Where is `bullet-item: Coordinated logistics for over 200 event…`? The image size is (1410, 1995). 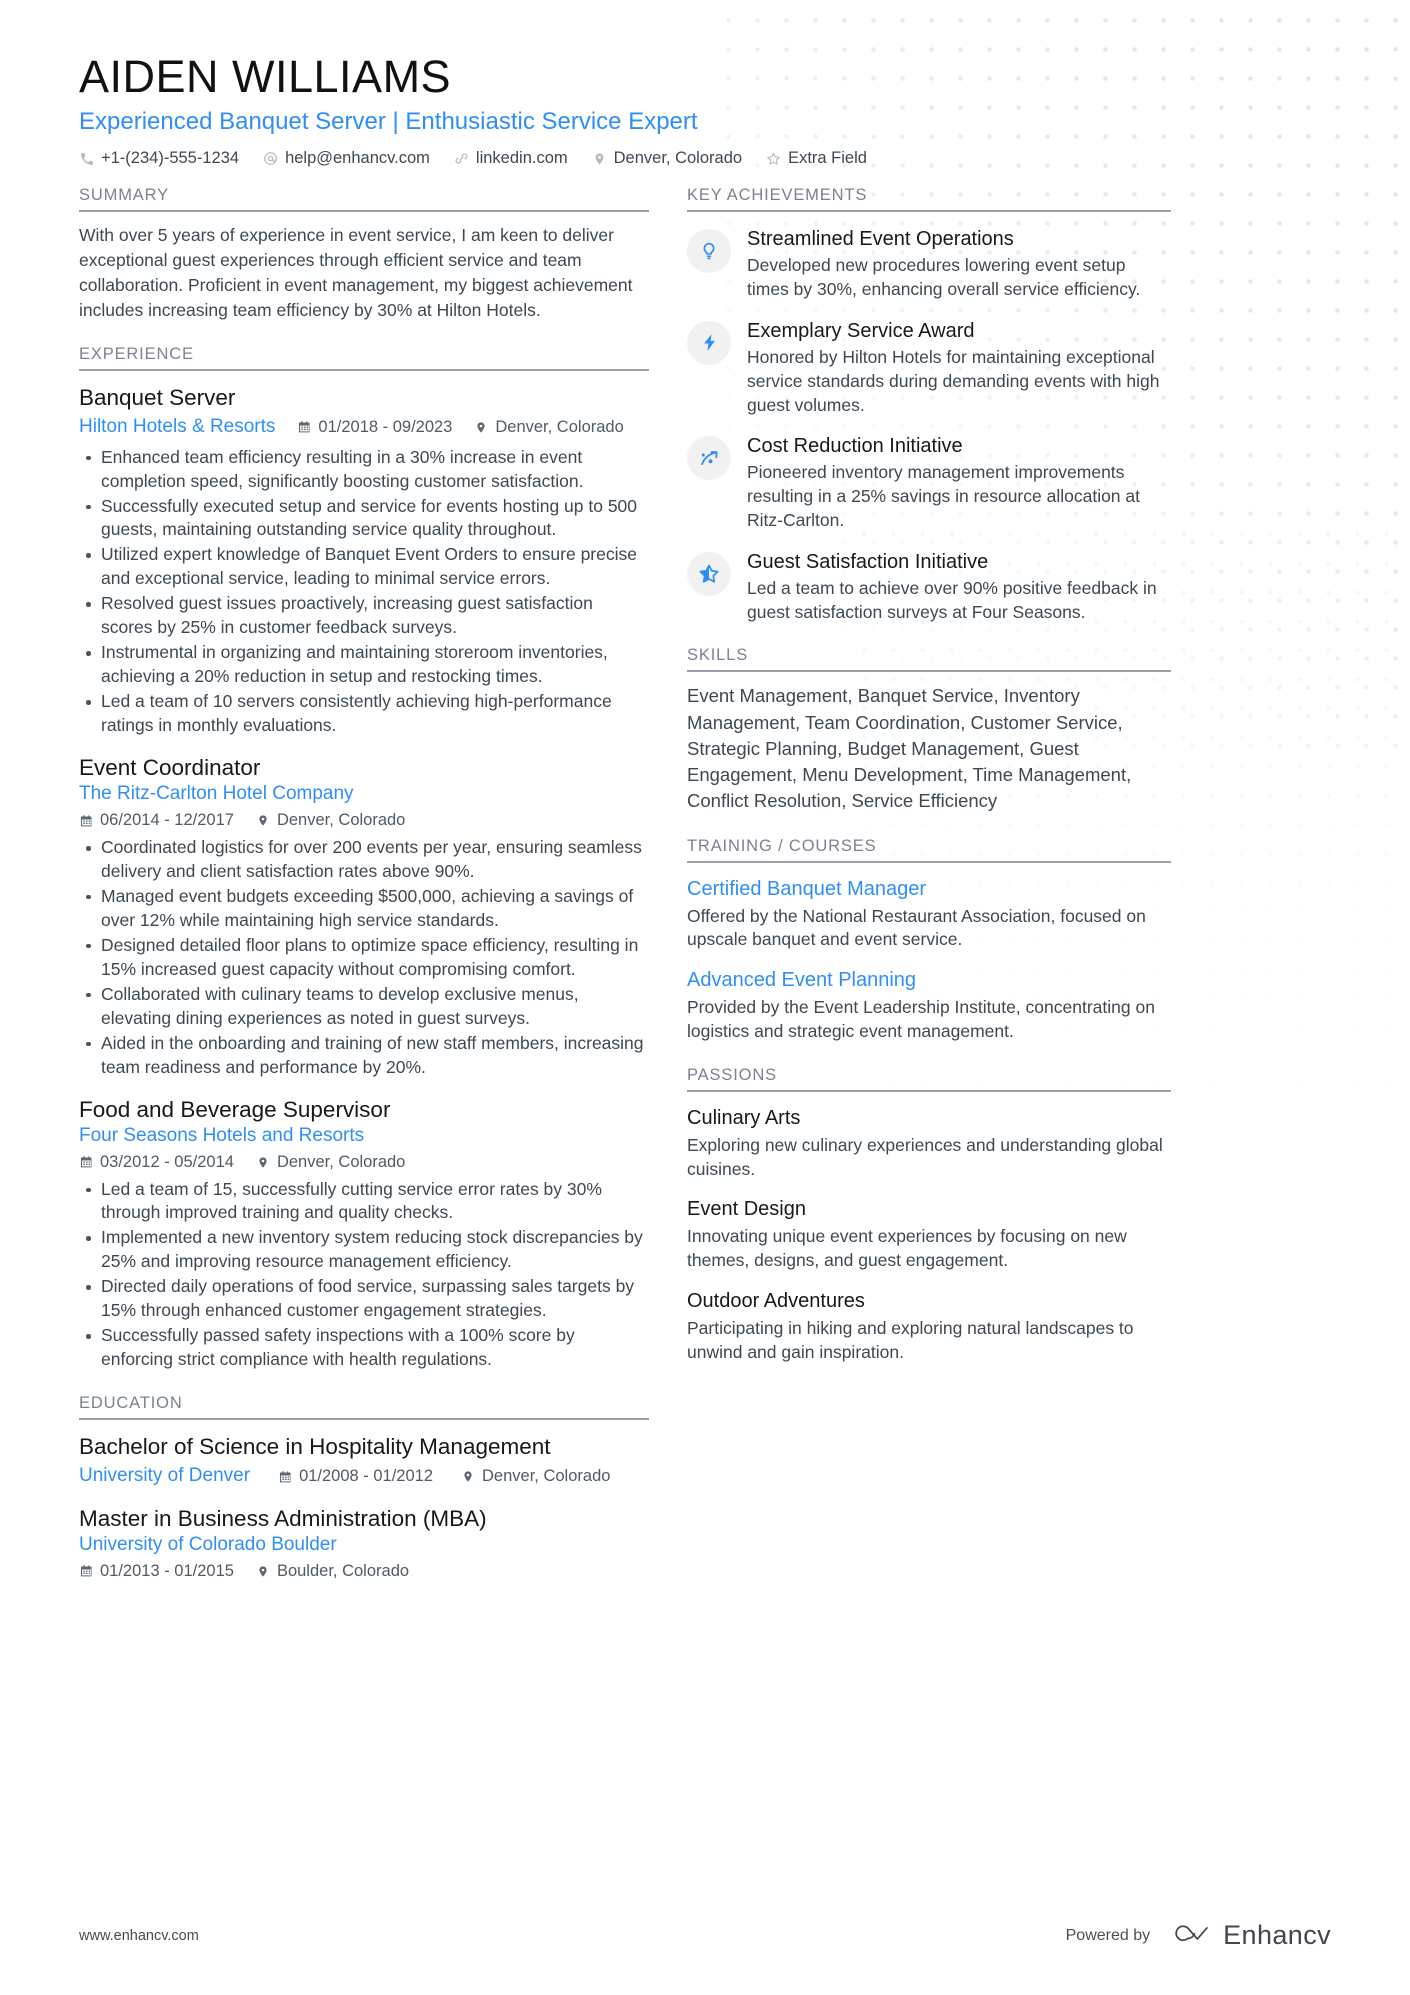
bullet-item: Coordinated logistics for over 200 event… is located at coordinates (364, 860).